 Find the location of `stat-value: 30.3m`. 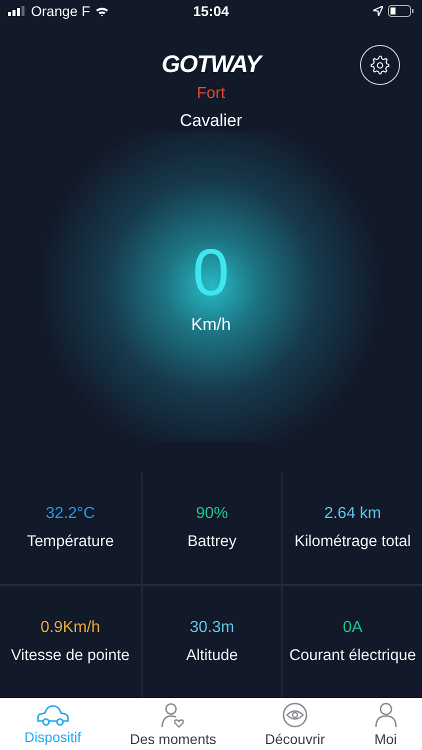

stat-value: 30.3m is located at coordinates (212, 628).